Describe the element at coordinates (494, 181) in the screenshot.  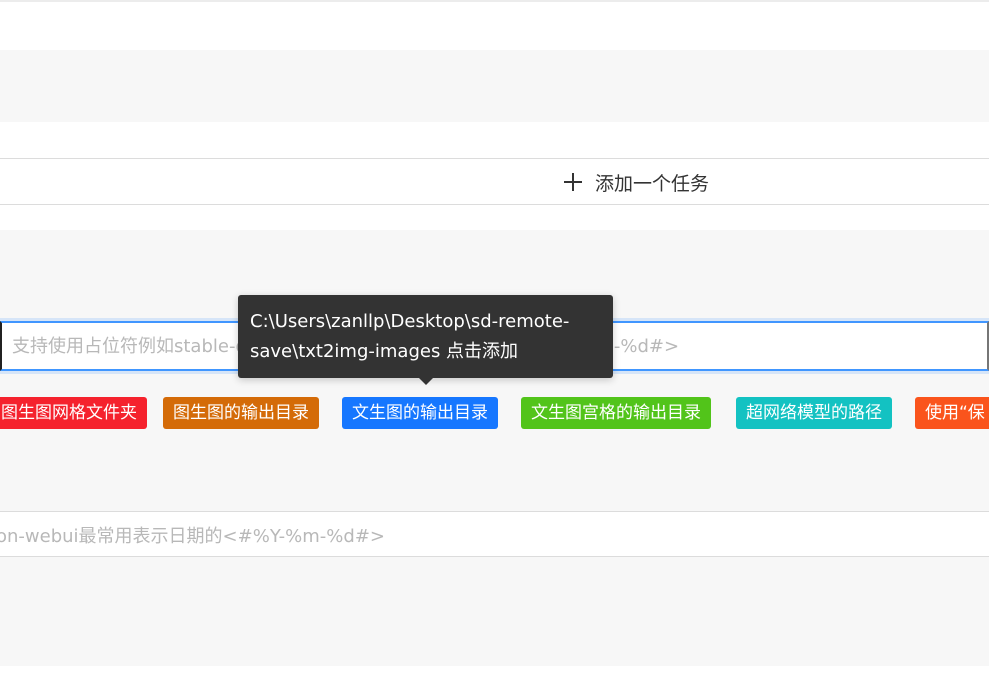
I see `add-task-row: 添加一个任务` at that location.